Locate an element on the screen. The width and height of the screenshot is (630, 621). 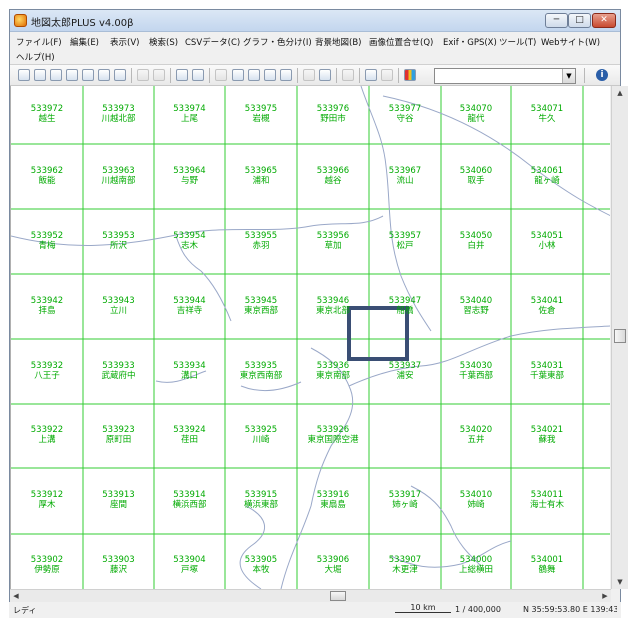
camera-icon is located at coordinates (198, 75).